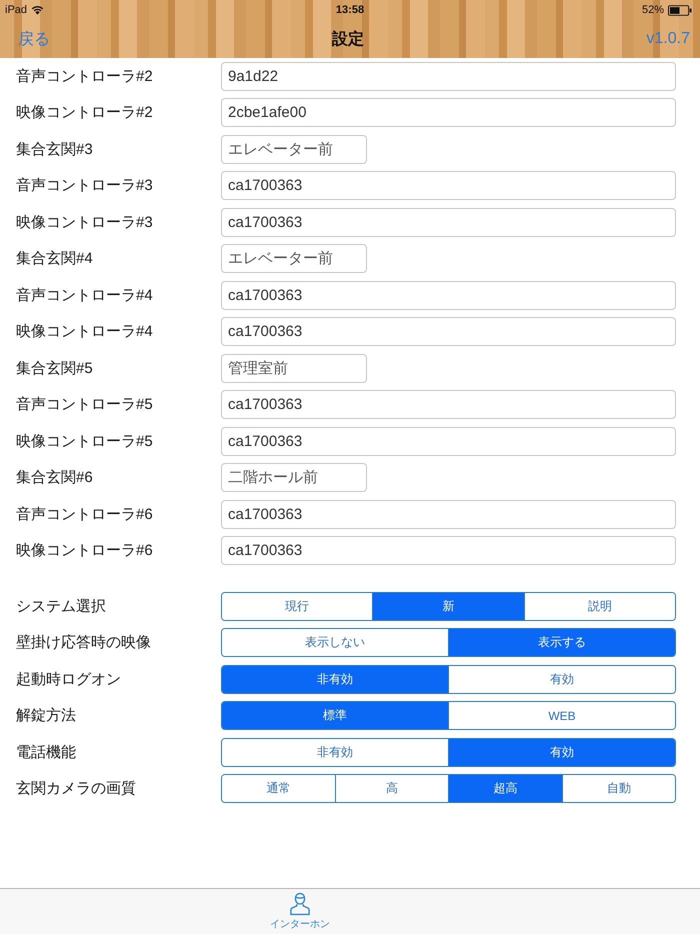 The height and width of the screenshot is (934, 700). What do you see at coordinates (680, 10) in the screenshot?
I see `battery-icon` at bounding box center [680, 10].